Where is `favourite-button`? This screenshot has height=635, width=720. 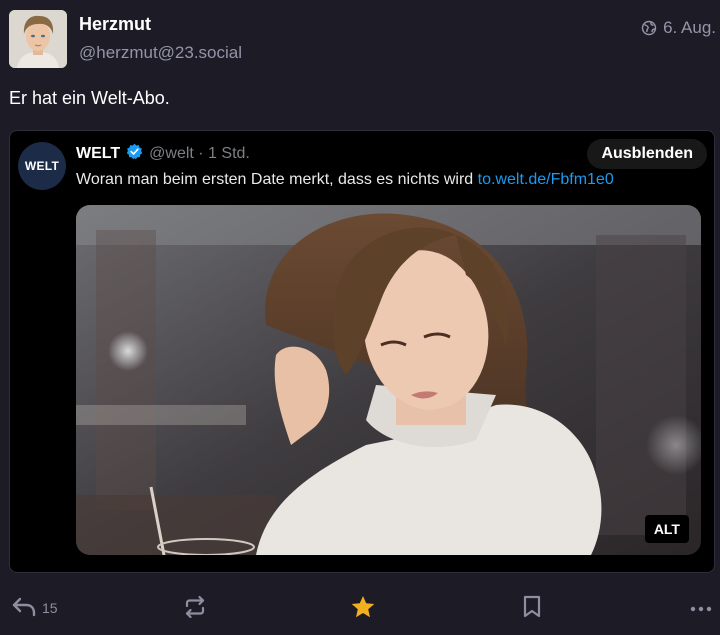
favourite-button is located at coordinates (363, 608).